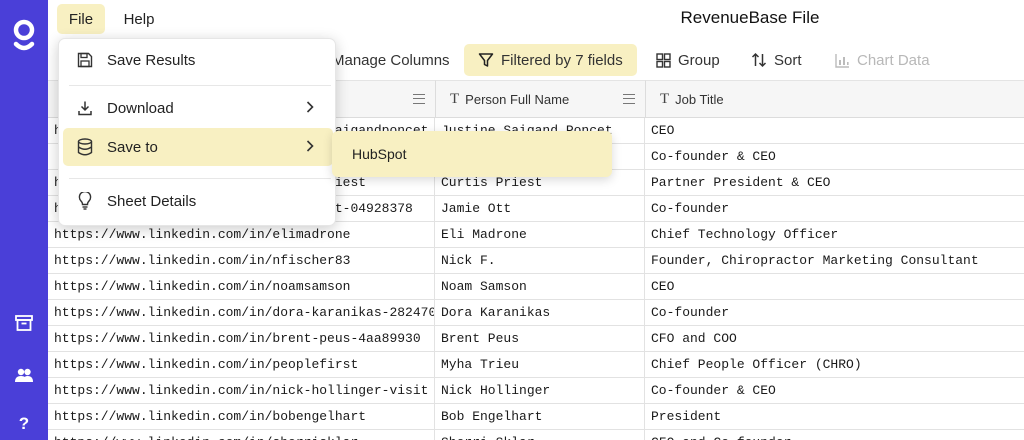  Describe the element at coordinates (834, 365) in the screenshot. I see `cell-job-title: Chief People Officer (CHRO)` at that location.